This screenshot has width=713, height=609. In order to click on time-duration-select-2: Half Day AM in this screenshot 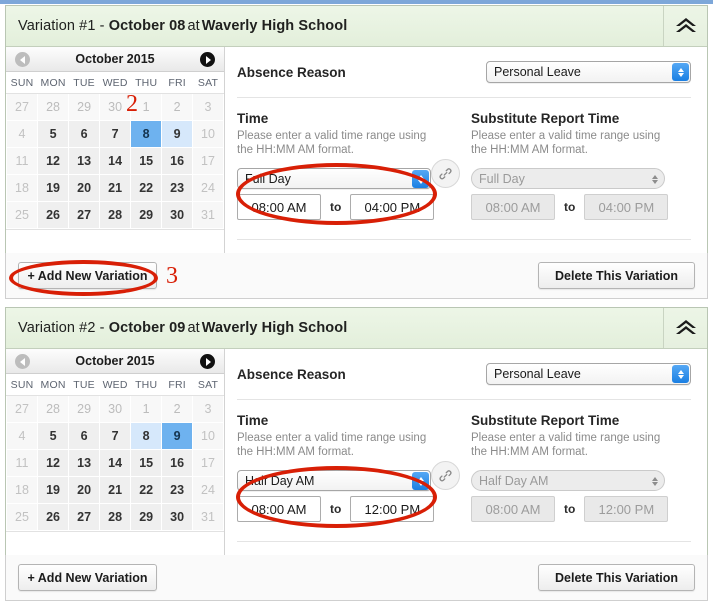, I will do `click(334, 480)`.